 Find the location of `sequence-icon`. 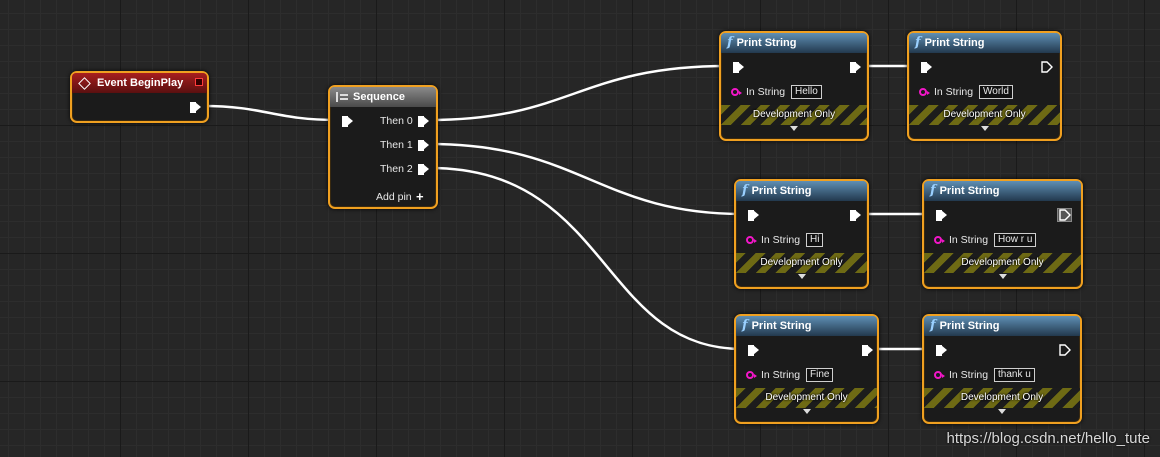

sequence-icon is located at coordinates (342, 97).